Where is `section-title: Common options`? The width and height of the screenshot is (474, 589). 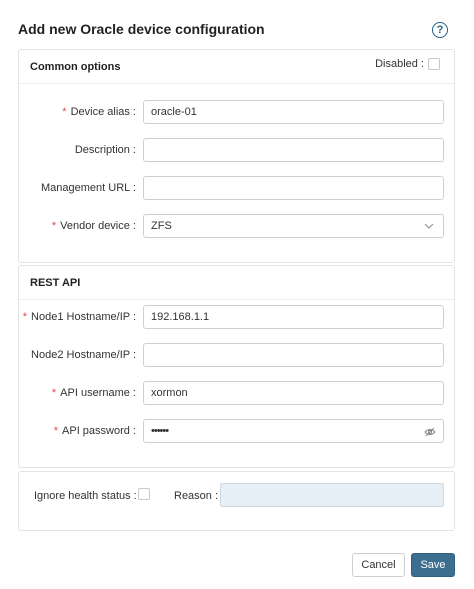 section-title: Common options is located at coordinates (75, 67).